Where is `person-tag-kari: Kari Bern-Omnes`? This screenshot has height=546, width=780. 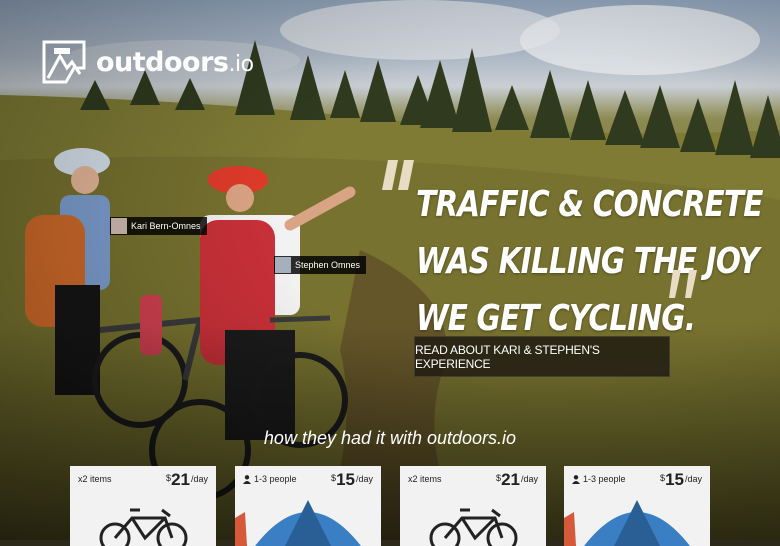
person-tag-kari: Kari Bern-Omnes is located at coordinates (158, 226).